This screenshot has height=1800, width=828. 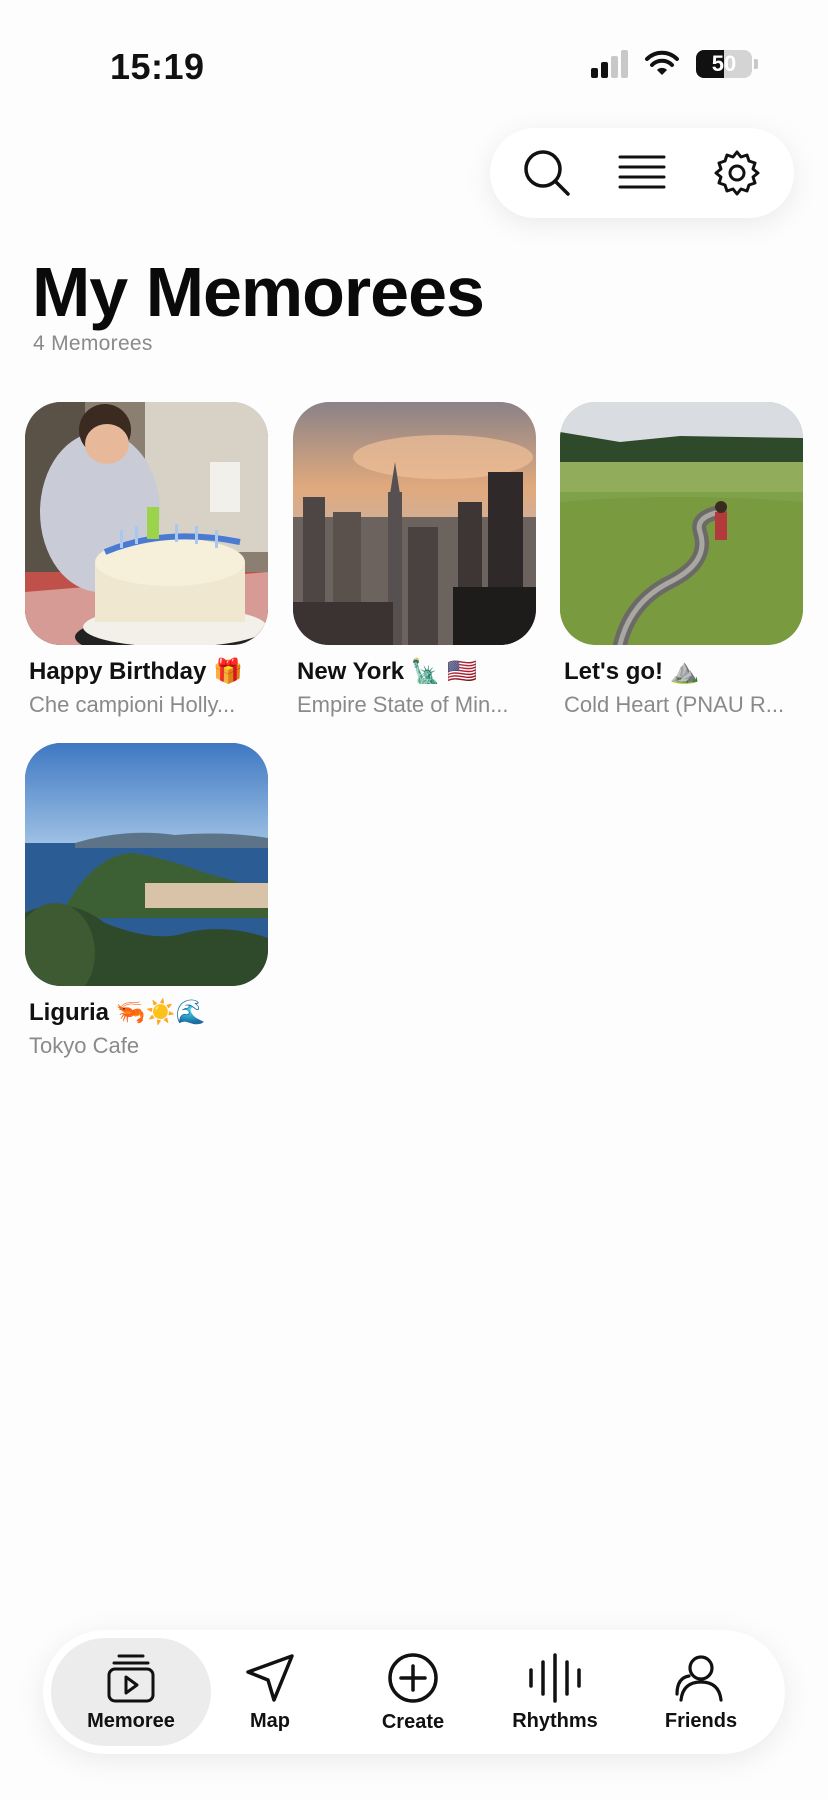 I want to click on battery-indicator: 50, so click(x=724, y=64).